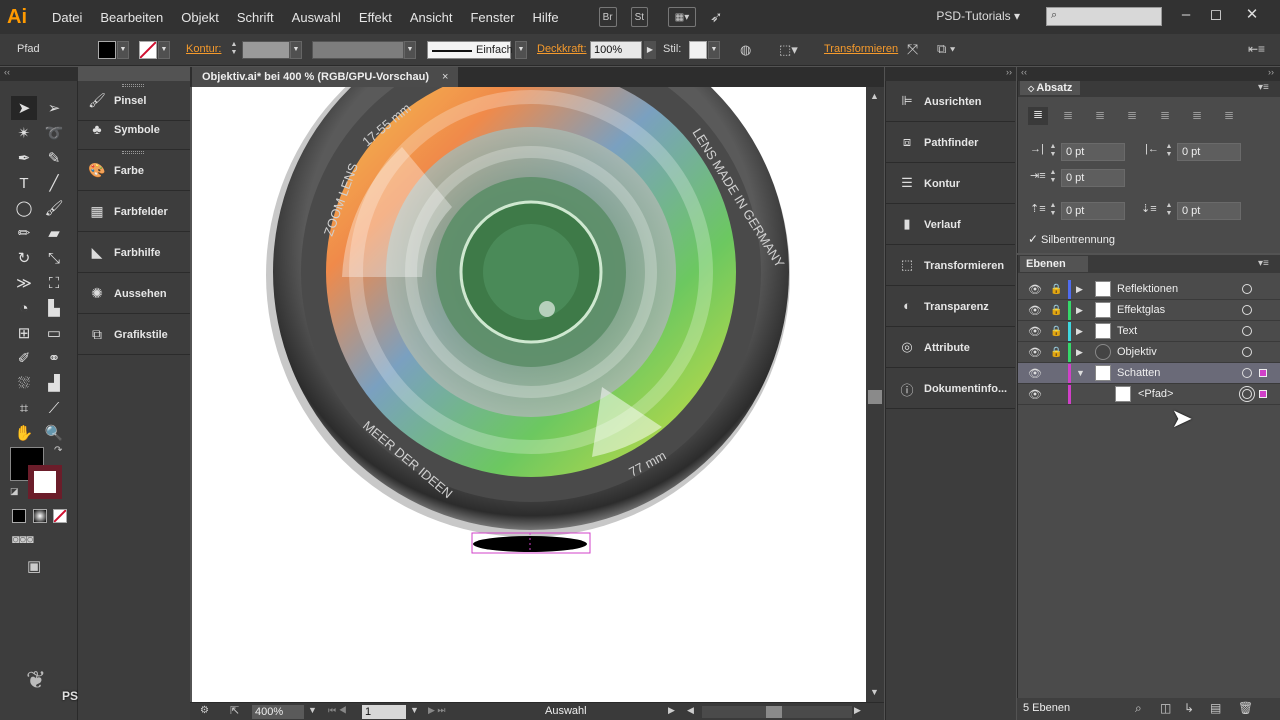 The image size is (1280, 720). I want to click on panel-farbfelder: ▦ Farbfelder, so click(134, 212).